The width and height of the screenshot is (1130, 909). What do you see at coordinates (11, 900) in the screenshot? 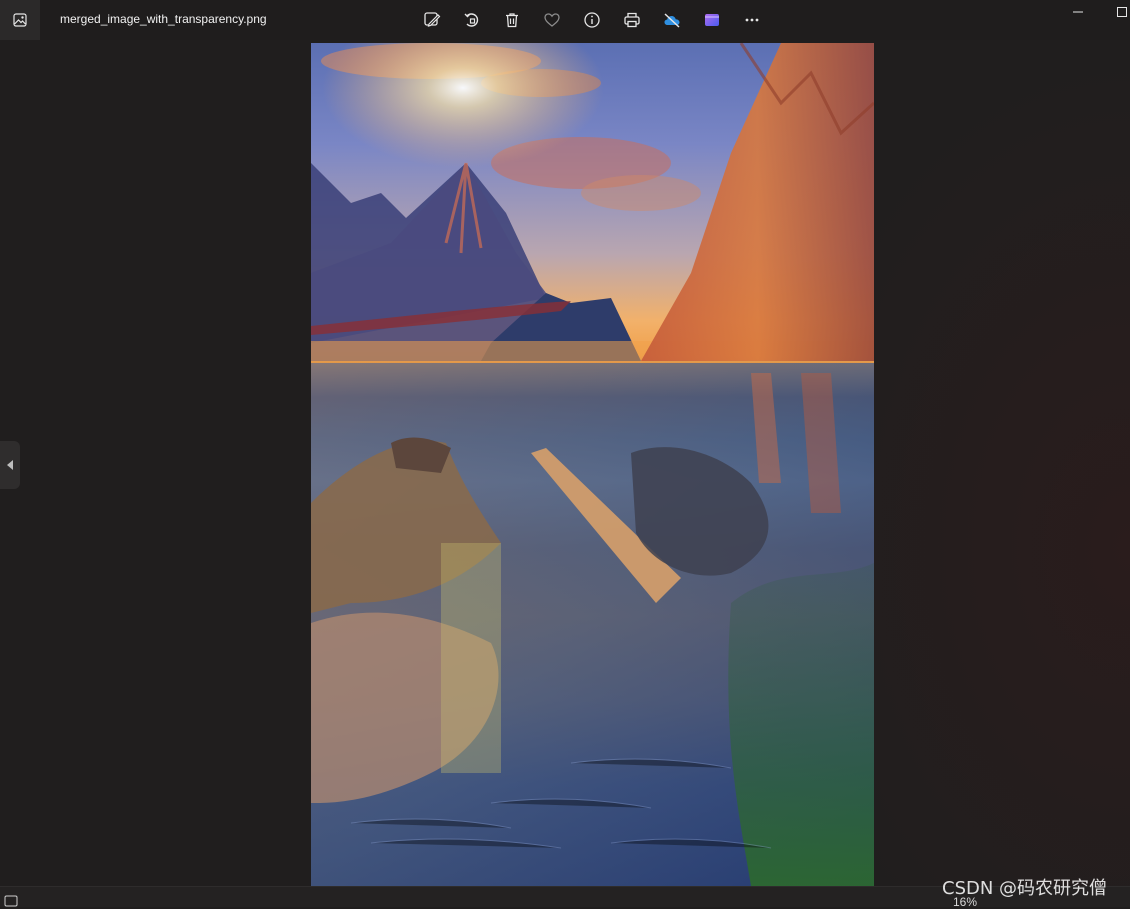
I see `filmstrip-icon` at bounding box center [11, 900].